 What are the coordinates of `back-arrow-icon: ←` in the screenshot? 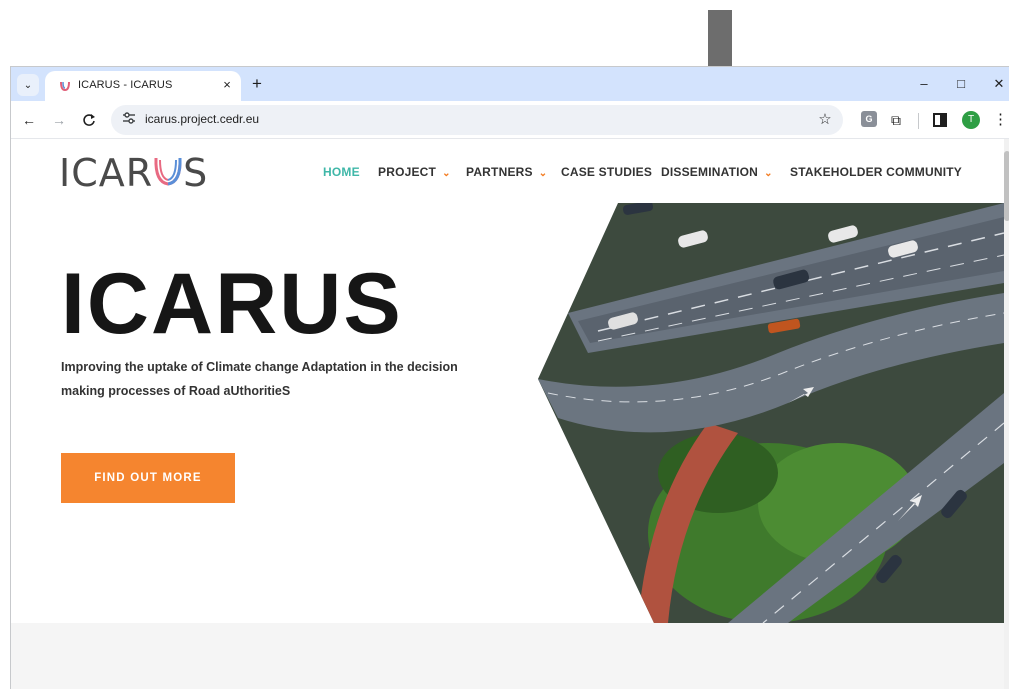 It's located at (29, 120).